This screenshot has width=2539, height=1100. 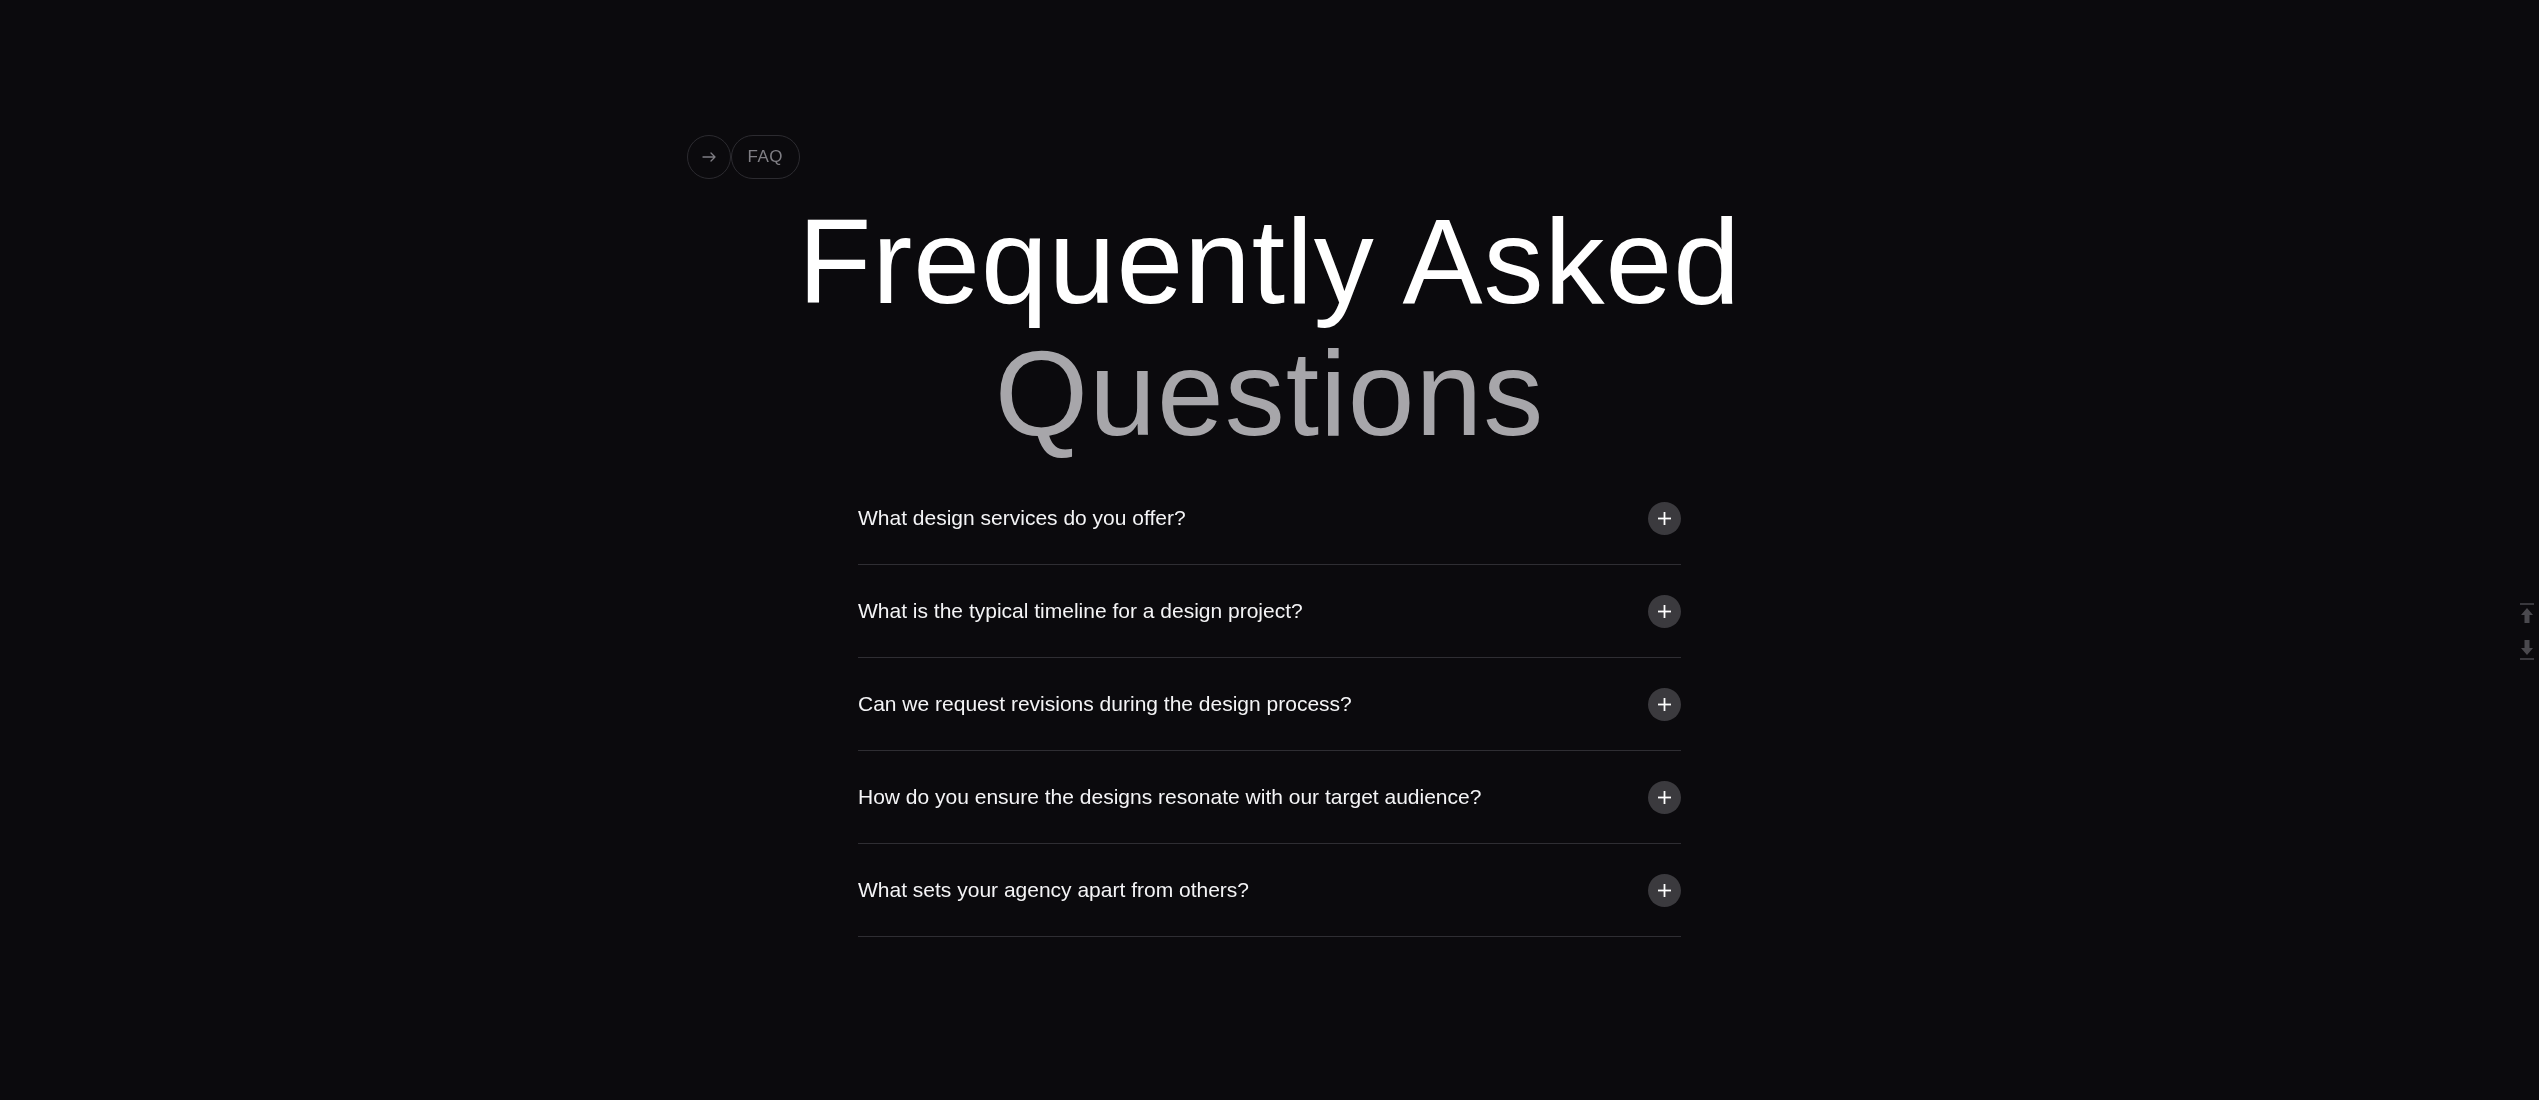 What do you see at coordinates (1080, 611) in the screenshot?
I see `faq-question: What is the typical timeline for a design project?` at bounding box center [1080, 611].